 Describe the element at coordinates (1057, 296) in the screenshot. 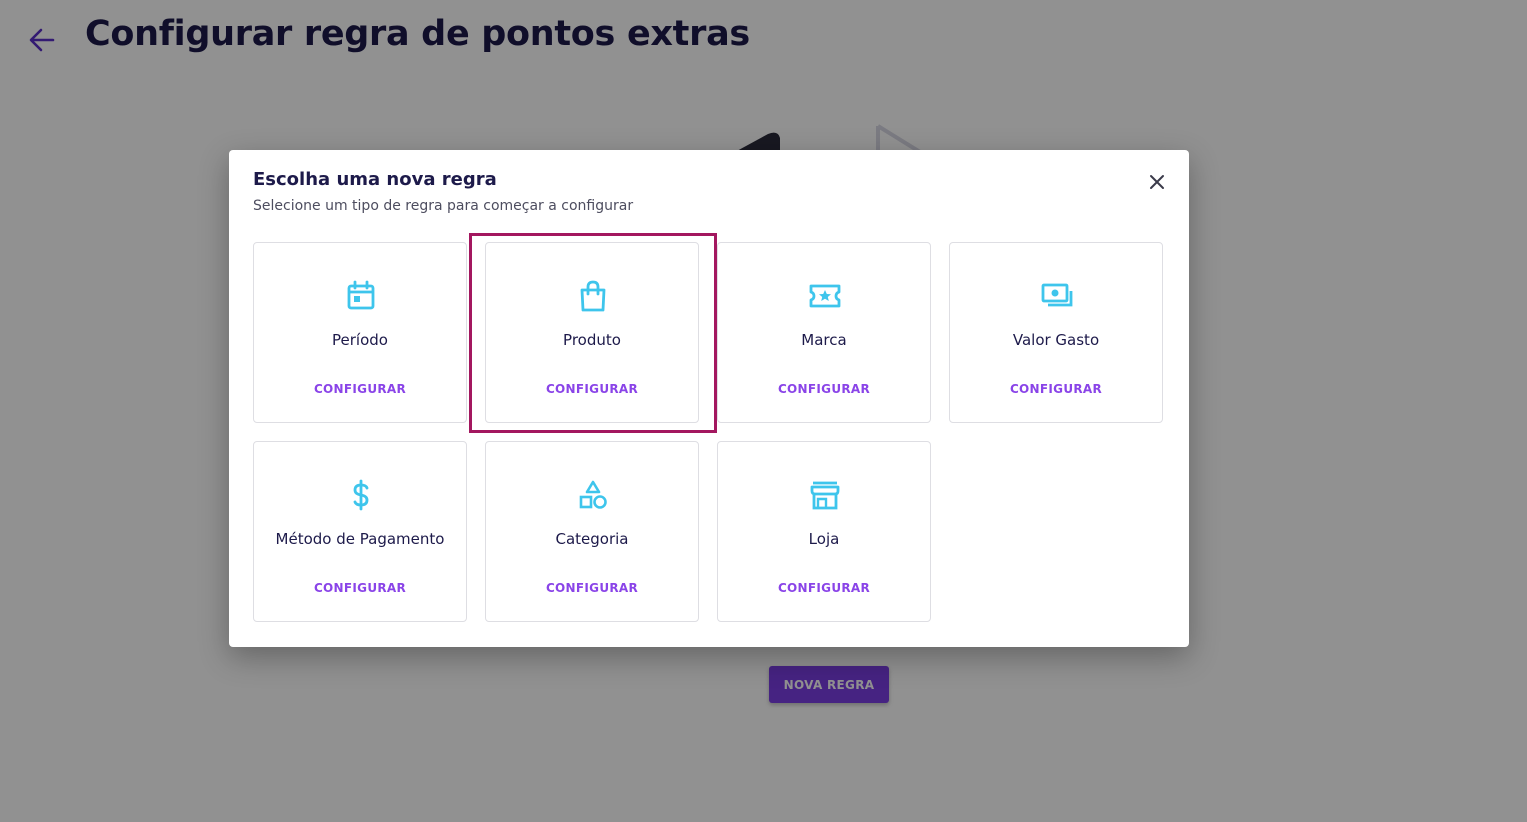

I see `money-icon` at that location.